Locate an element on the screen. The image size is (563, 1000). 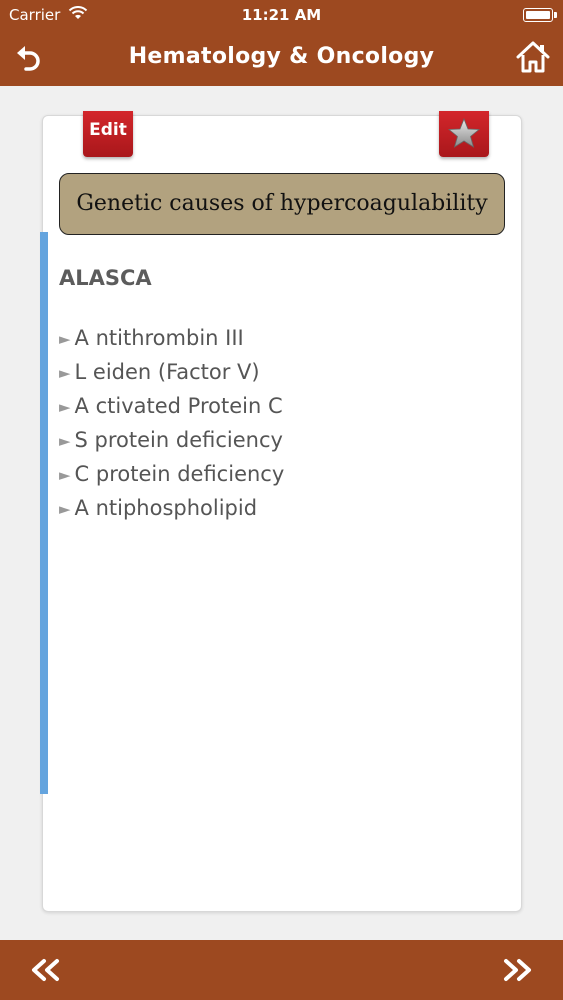
next-button is located at coordinates (518, 970).